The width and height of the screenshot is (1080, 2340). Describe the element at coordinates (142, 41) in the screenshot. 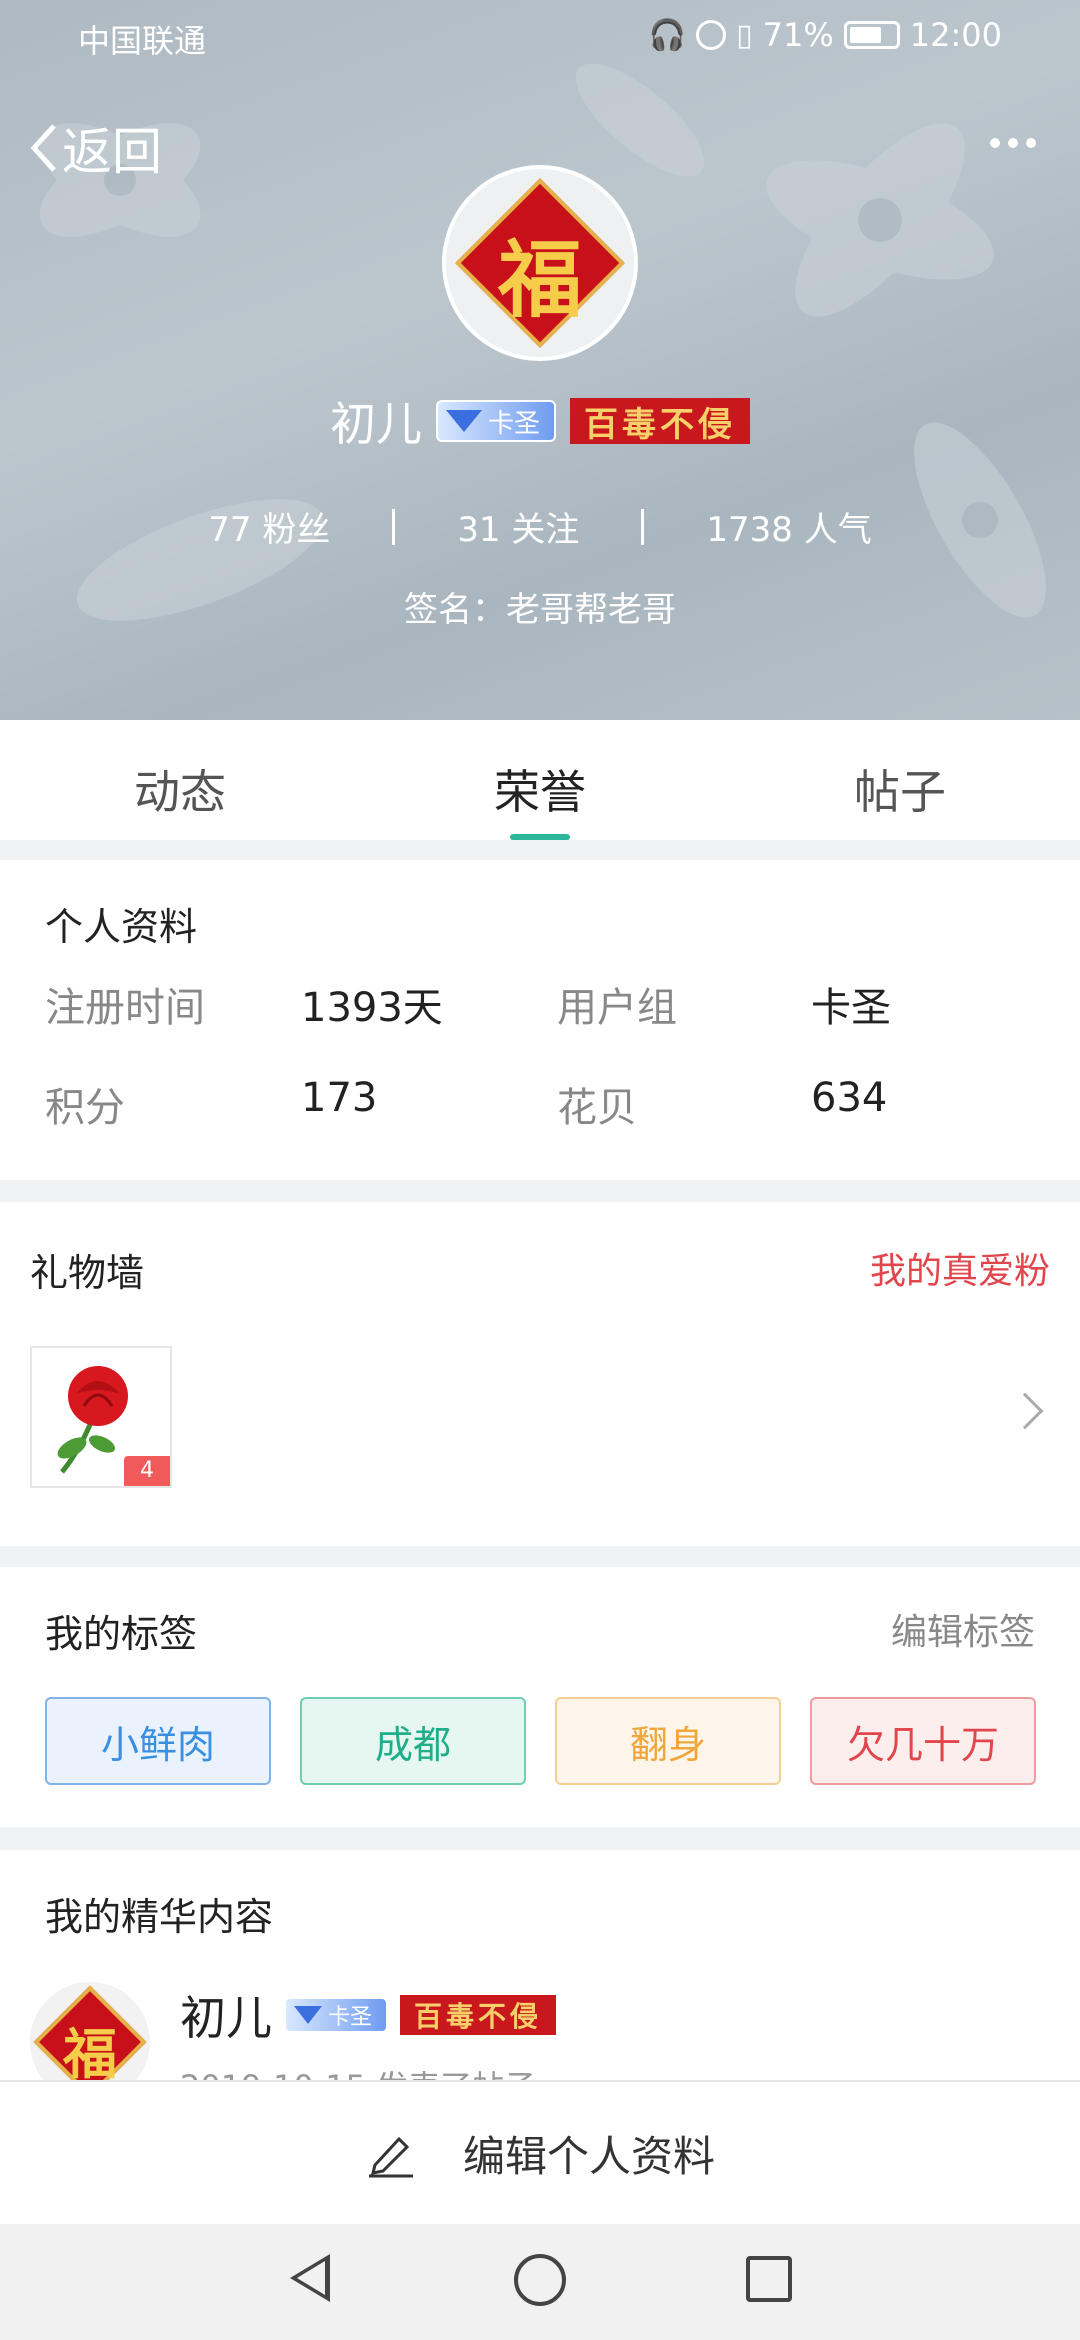

I see `carrier-label: 中国联通` at that location.